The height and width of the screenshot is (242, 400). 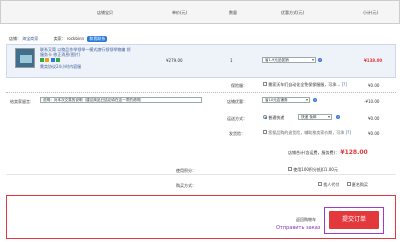 What do you see at coordinates (314, 152) in the screenshot?
I see `store-total-label: 店铺合计(含运费，服务费)：` at bounding box center [314, 152].